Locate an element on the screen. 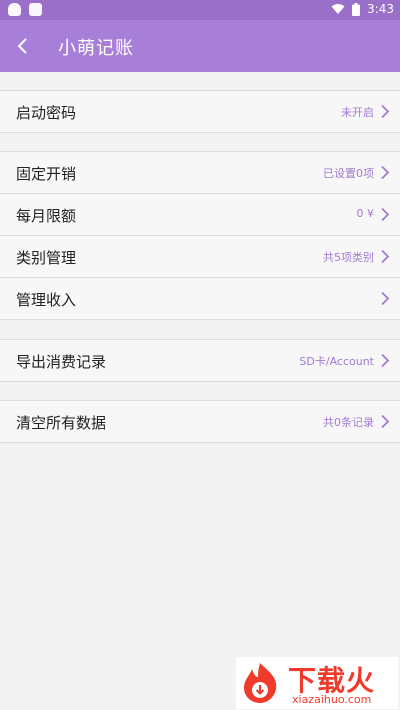  setting-value: 共5项类别 is located at coordinates (348, 257).